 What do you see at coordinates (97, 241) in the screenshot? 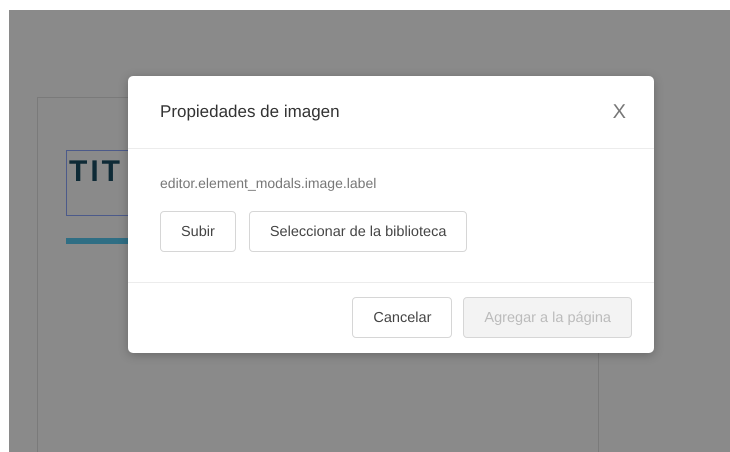
I see `heading-underline` at bounding box center [97, 241].